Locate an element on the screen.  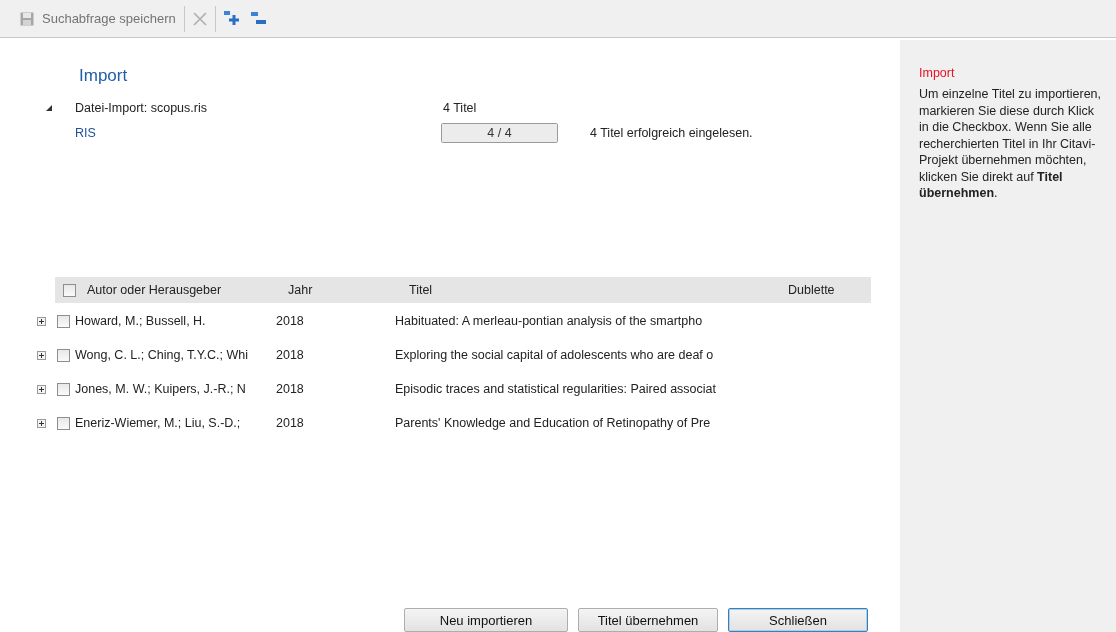
table-cell-text: Howard, M.; Bussell, H. is located at coordinates (141, 321).